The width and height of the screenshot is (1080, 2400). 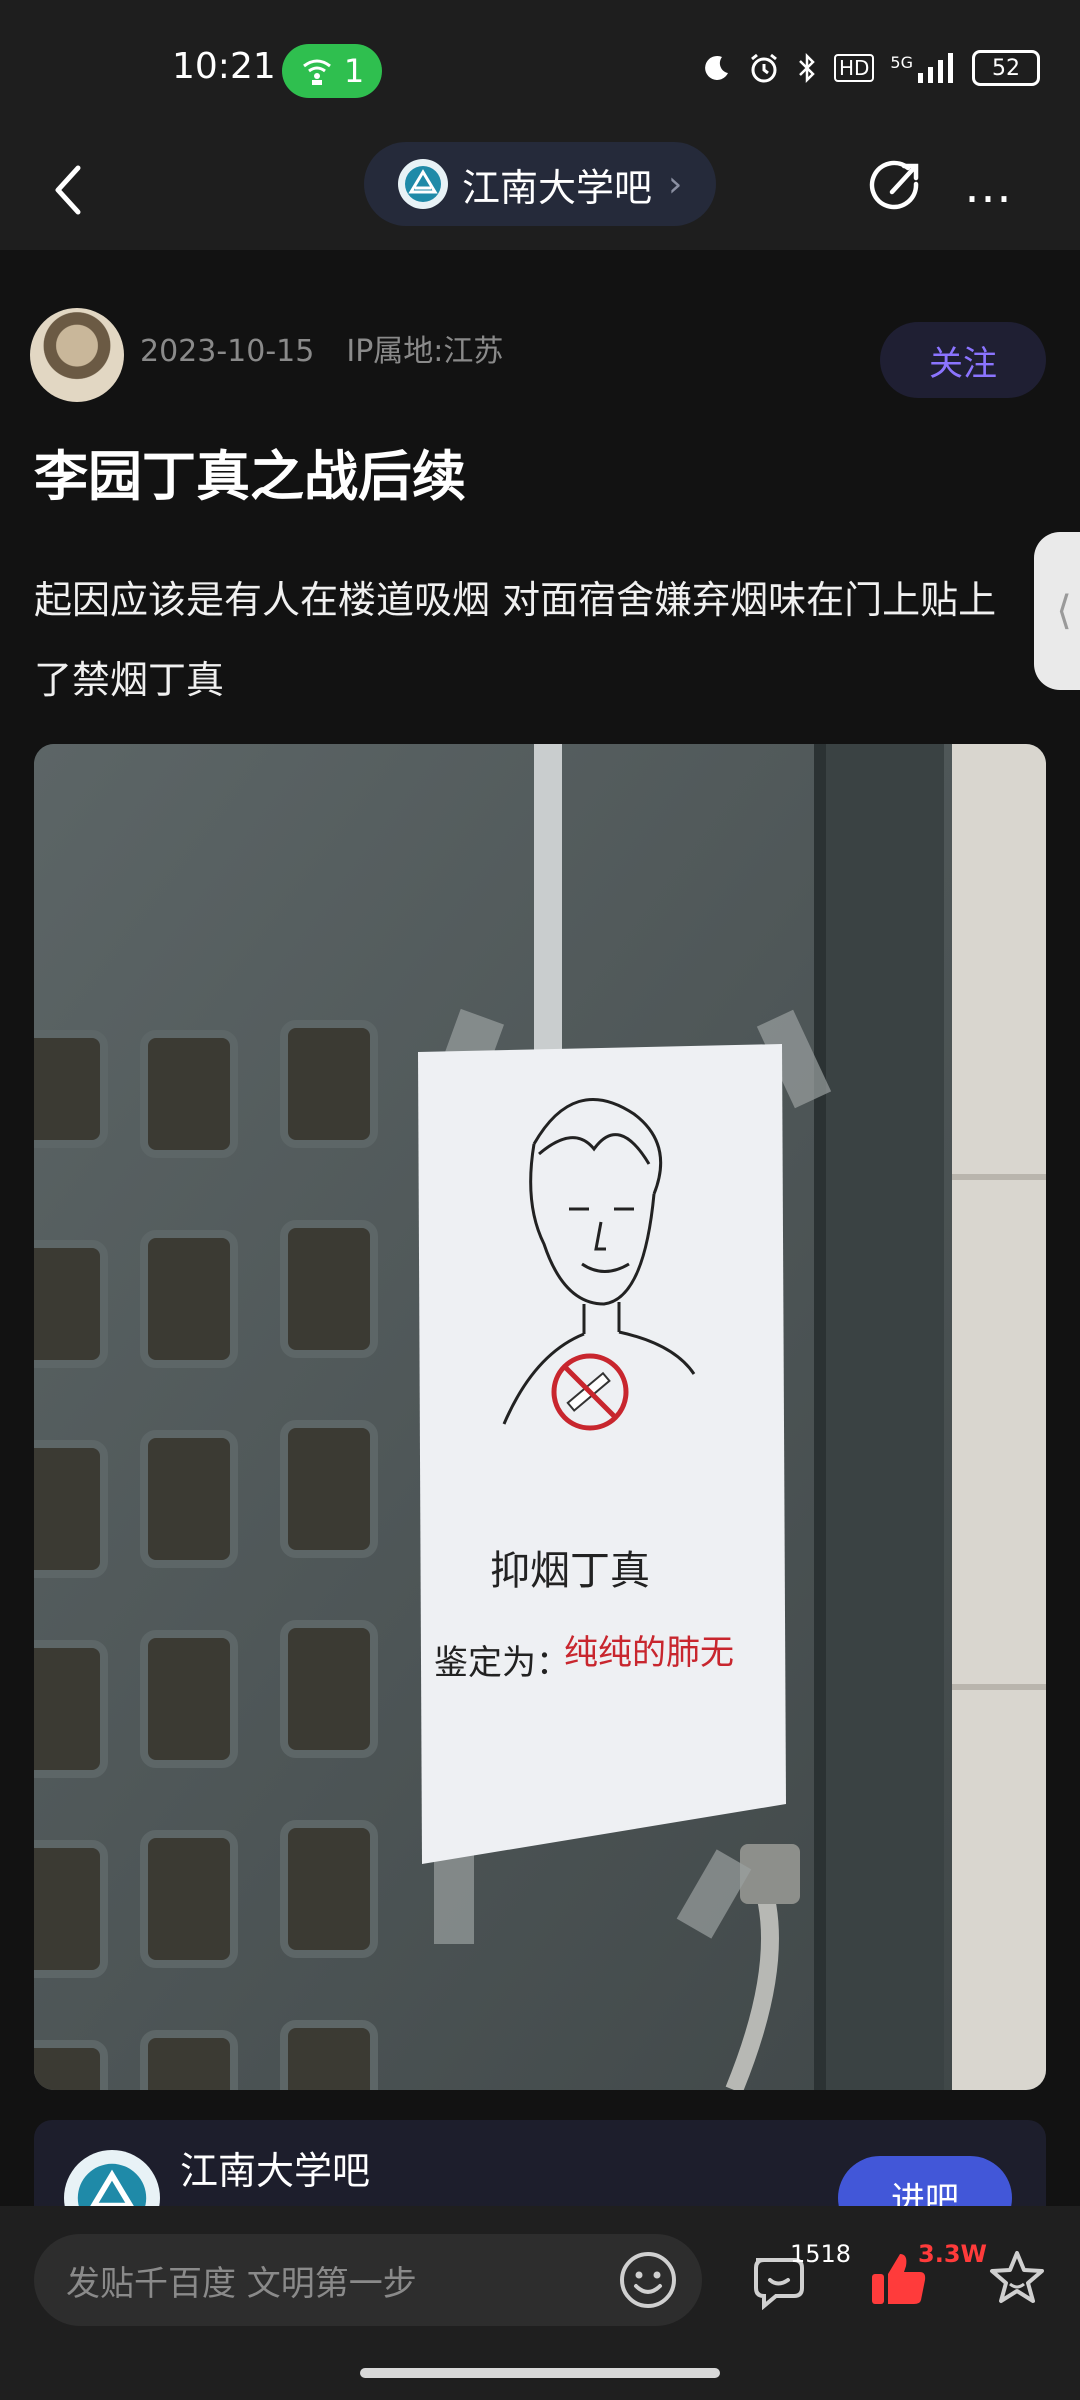 What do you see at coordinates (423, 184) in the screenshot?
I see `forum-logo` at bounding box center [423, 184].